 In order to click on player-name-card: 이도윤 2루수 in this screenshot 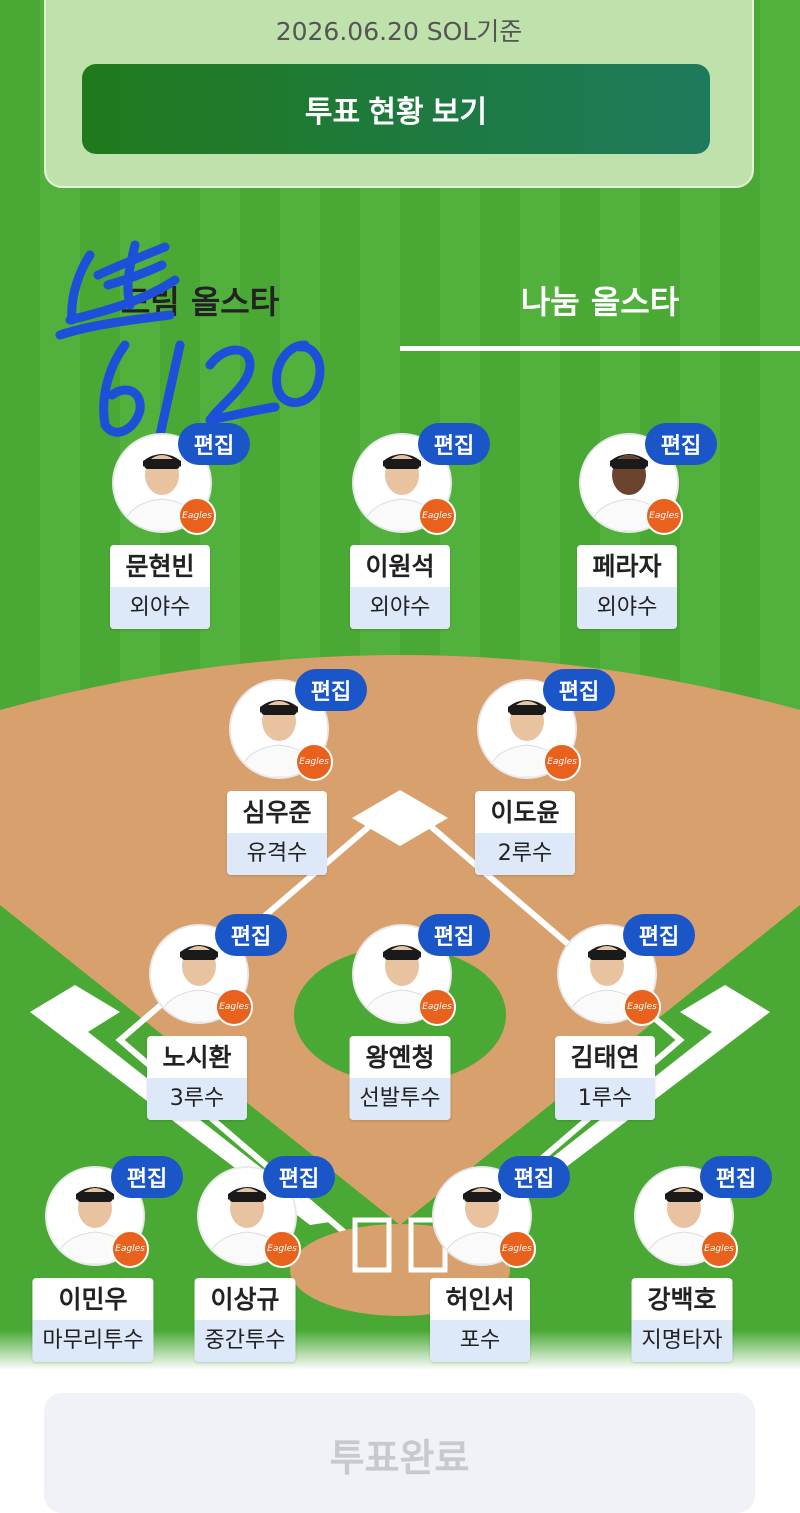, I will do `click(525, 833)`.